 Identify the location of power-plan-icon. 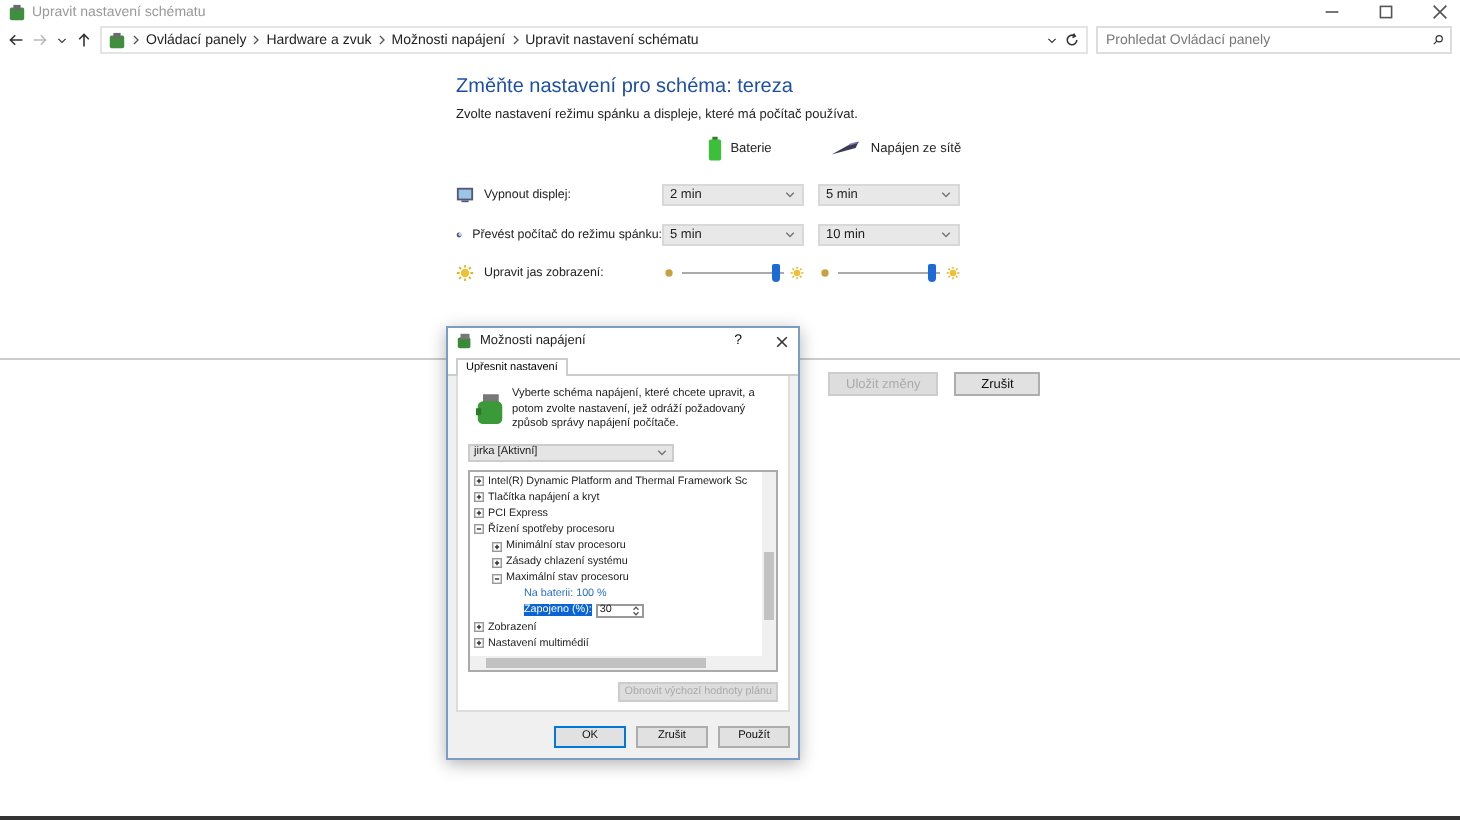
(490, 410).